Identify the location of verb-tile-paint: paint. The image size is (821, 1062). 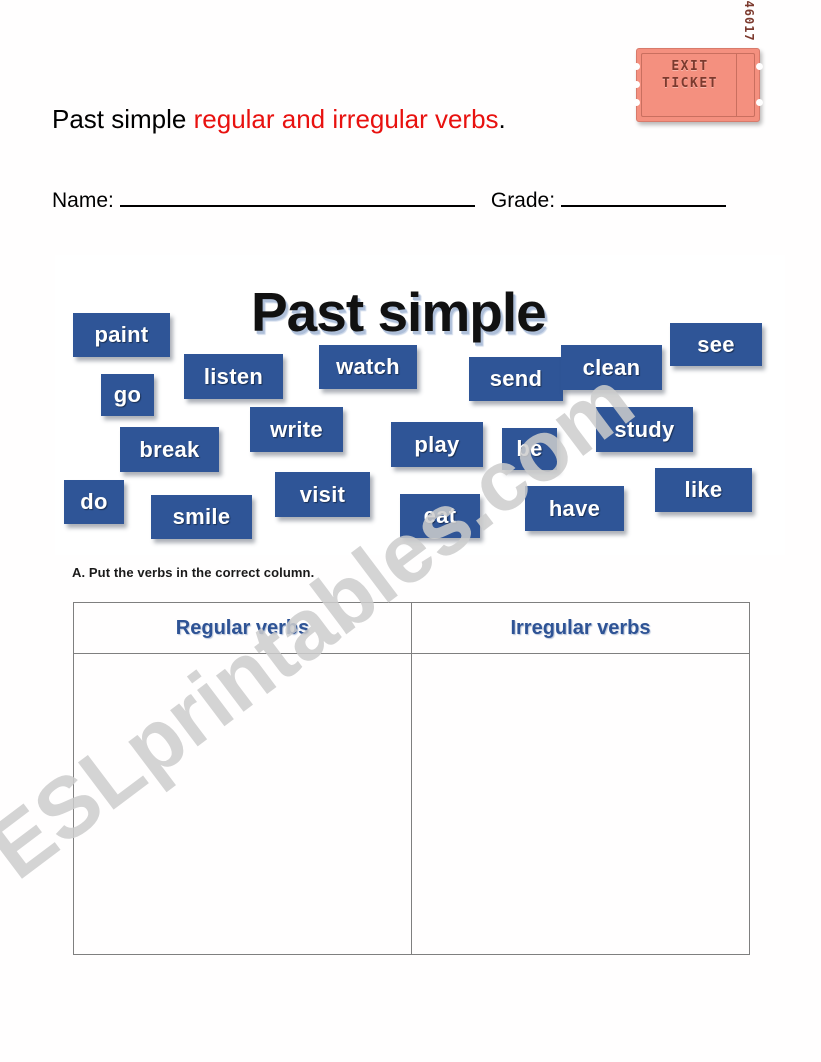
(121, 335).